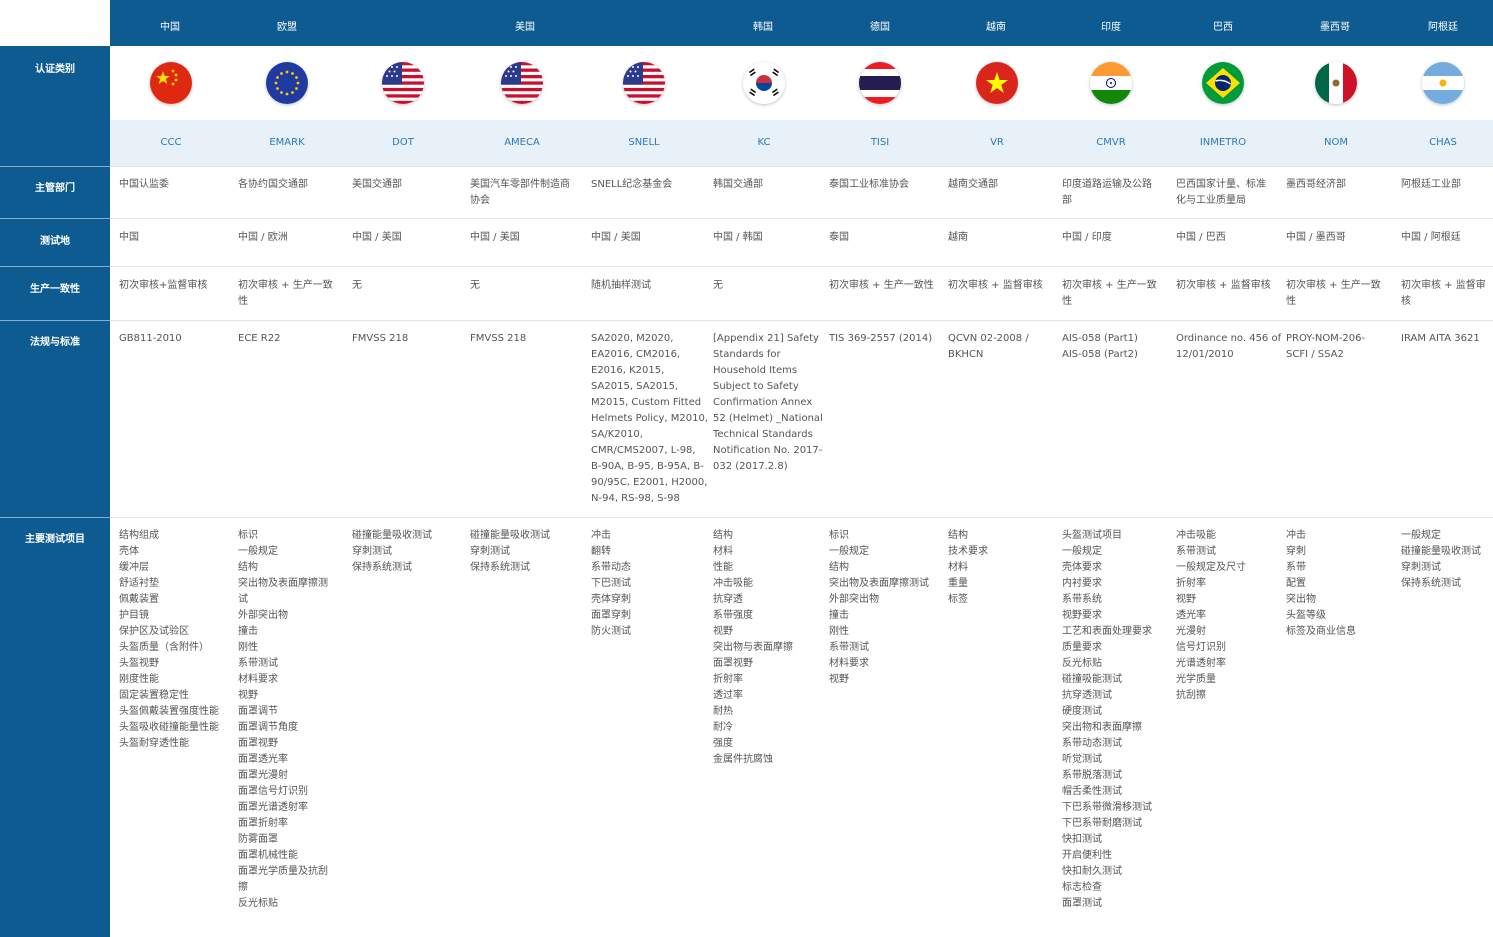 The height and width of the screenshot is (937, 1493). I want to click on country-vietnam: 越南, so click(996, 27).